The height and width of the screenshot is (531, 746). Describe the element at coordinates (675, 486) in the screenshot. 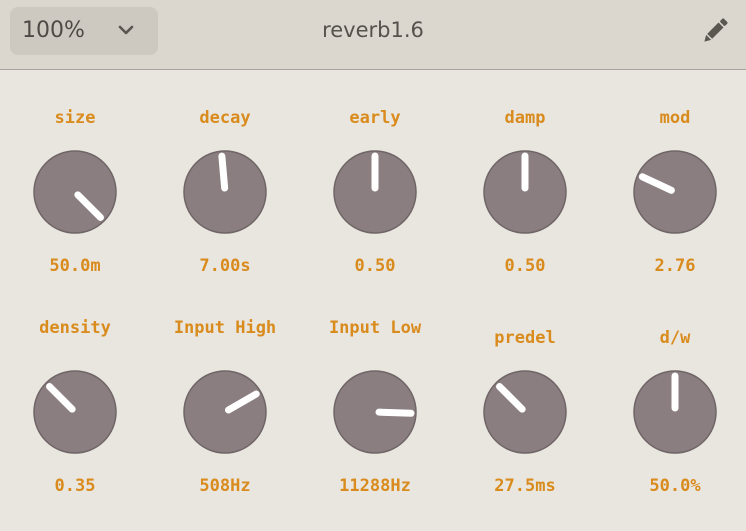

I see `knob-value: 50.0%` at that location.